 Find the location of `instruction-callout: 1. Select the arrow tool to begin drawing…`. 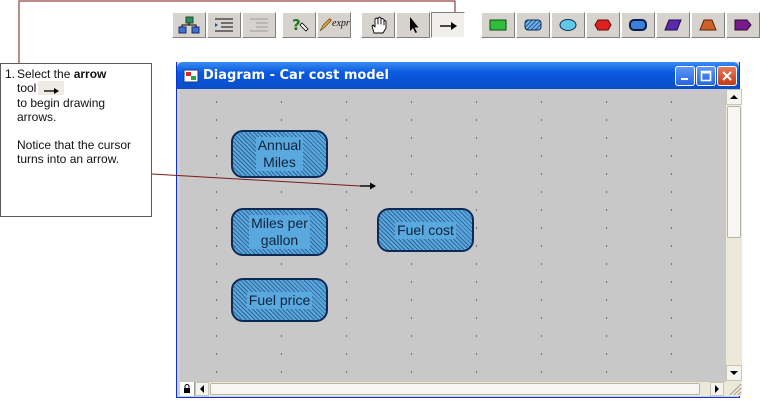

instruction-callout: 1. Select the arrow tool to begin drawing… is located at coordinates (76, 140).